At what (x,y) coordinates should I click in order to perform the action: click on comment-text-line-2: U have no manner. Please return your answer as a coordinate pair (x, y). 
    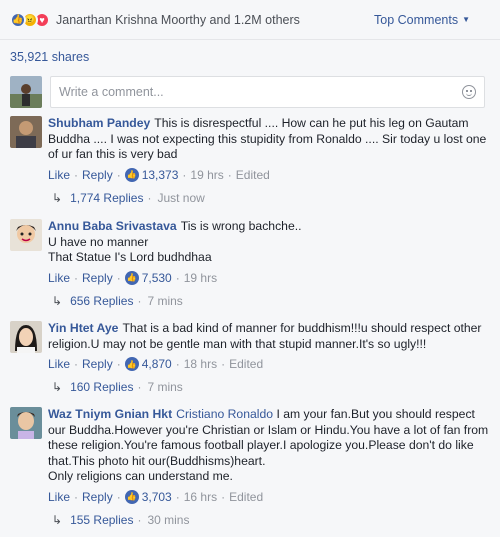
    Looking at the image, I should click on (98, 241).